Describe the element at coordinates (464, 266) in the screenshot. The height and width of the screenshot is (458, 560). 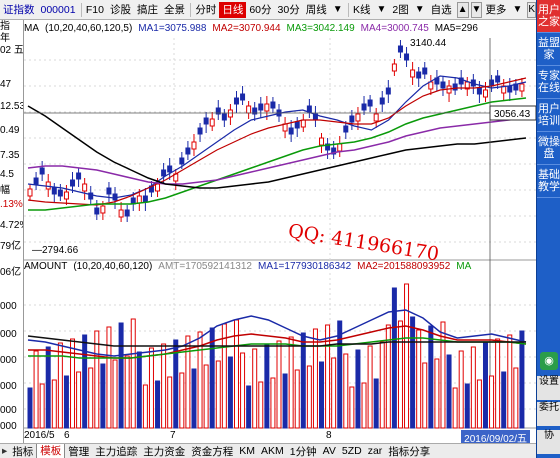
I see `volume-legend-ma3: MA` at that location.